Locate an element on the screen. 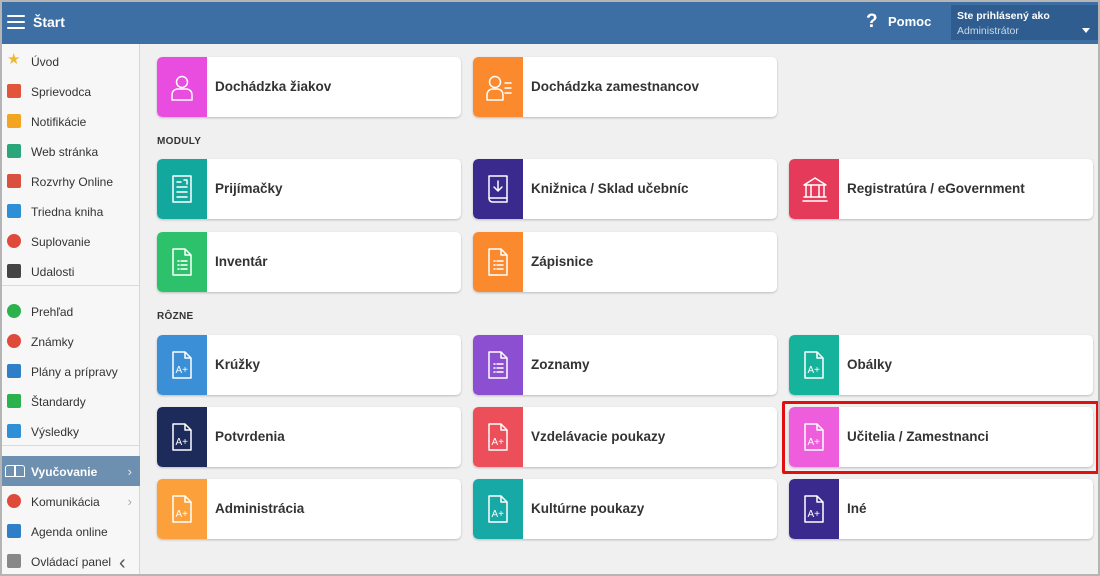 The image size is (1100, 576). sidebar-item-udalosti: Udalosti is located at coordinates (71, 271).